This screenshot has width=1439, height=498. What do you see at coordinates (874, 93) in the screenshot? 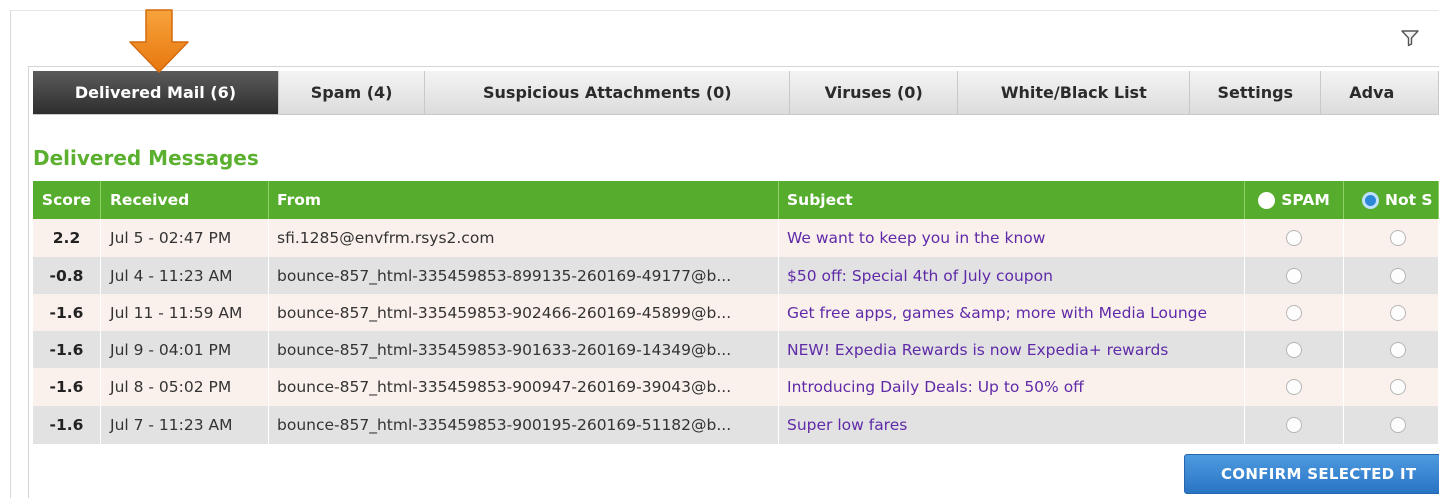
I see `tab-viruses: Viruses (0)` at bounding box center [874, 93].